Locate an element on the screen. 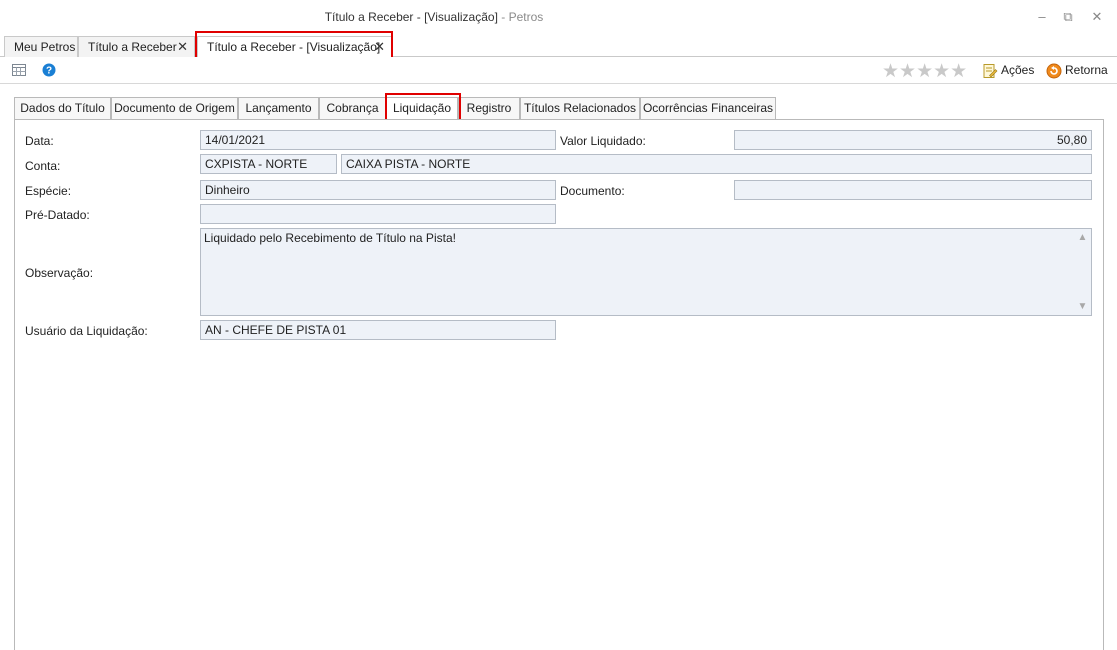 The width and height of the screenshot is (1117, 650). tab-lancamento: Lançamento is located at coordinates (278, 108).